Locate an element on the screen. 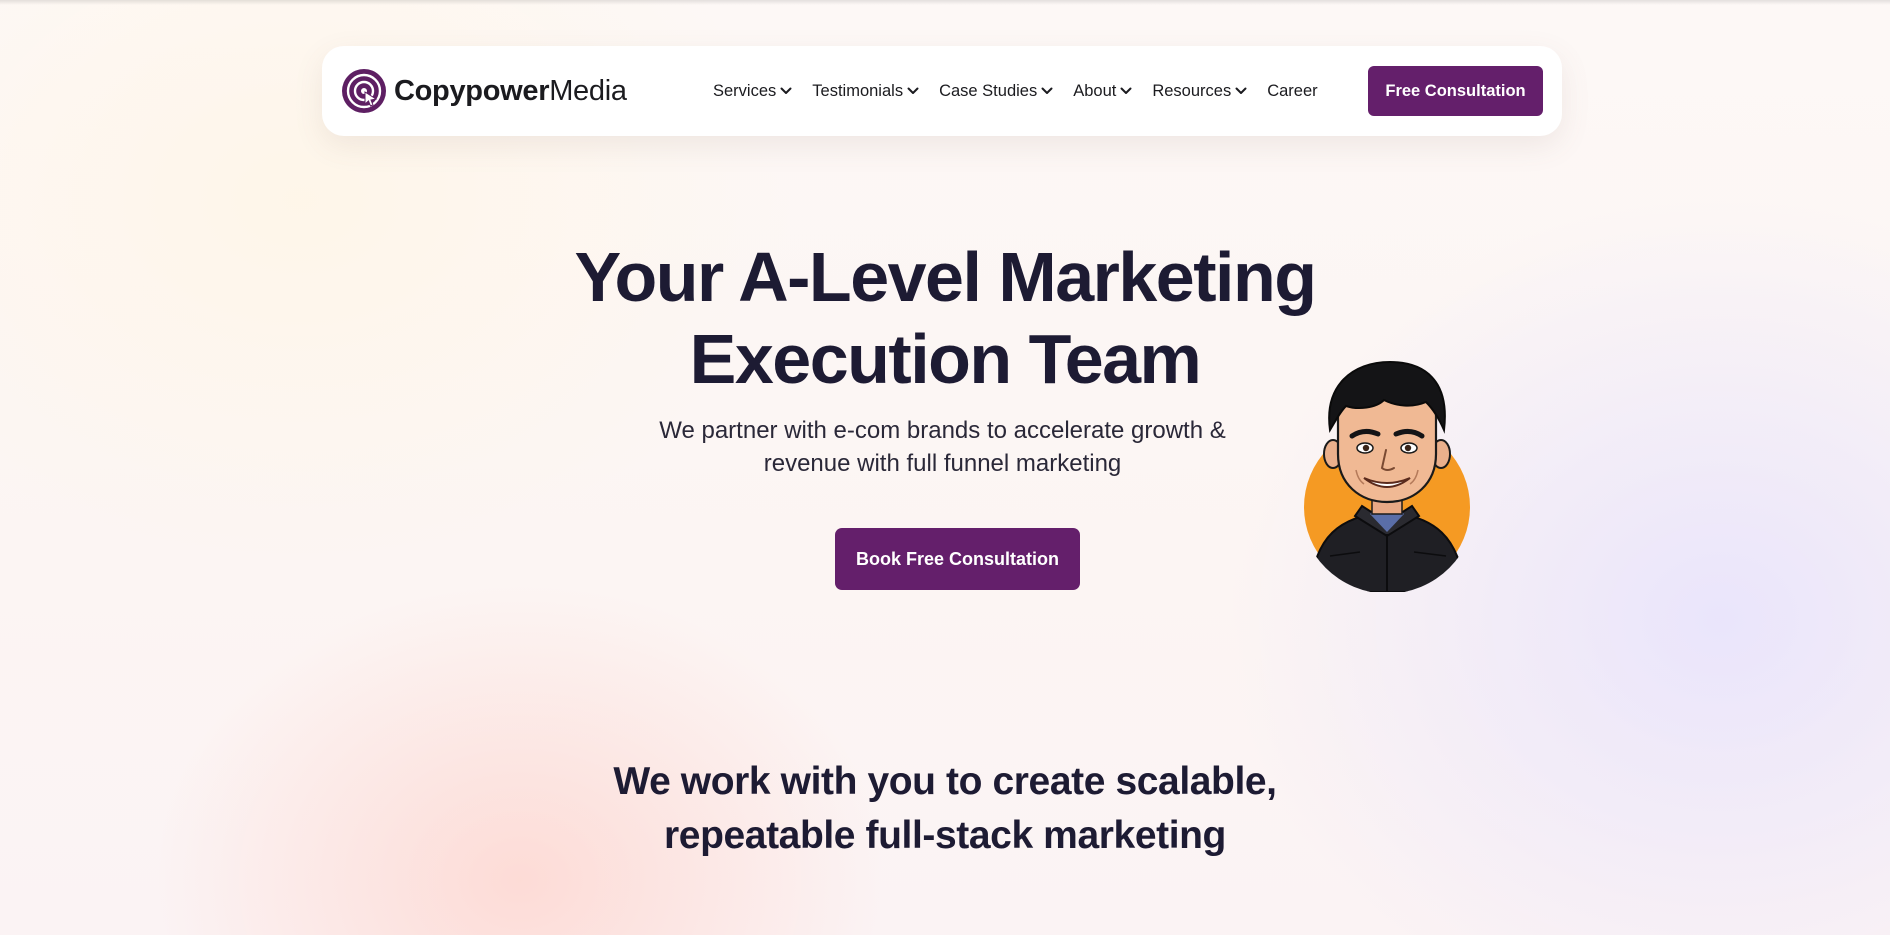 This screenshot has height=935, width=1890. nav-item-services: Services is located at coordinates (752, 91).